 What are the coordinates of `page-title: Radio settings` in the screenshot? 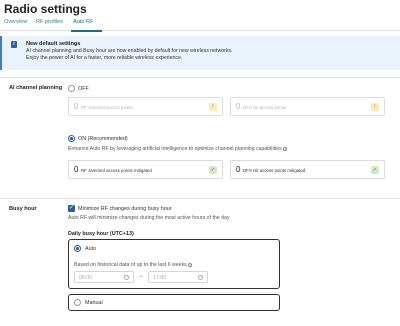 It's located at (45, 9).